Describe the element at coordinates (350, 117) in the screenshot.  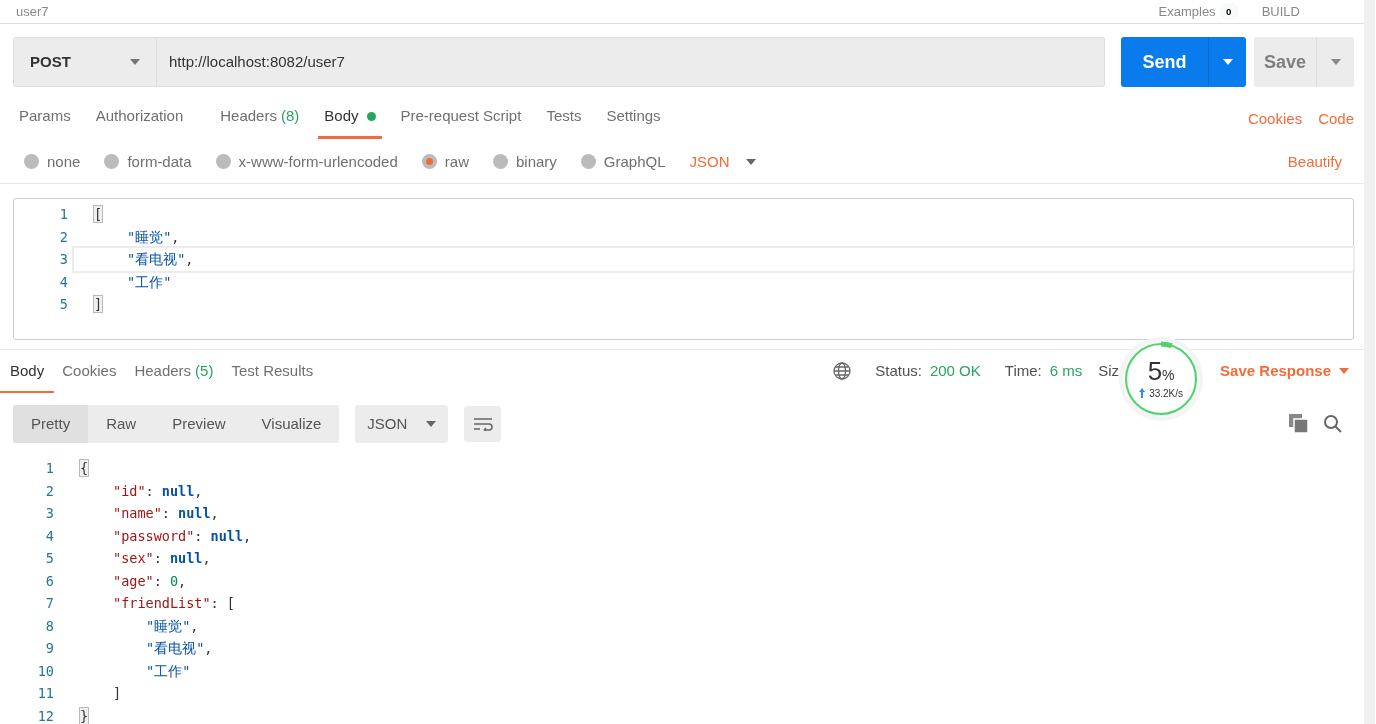
I see `request-tab: Body` at that location.